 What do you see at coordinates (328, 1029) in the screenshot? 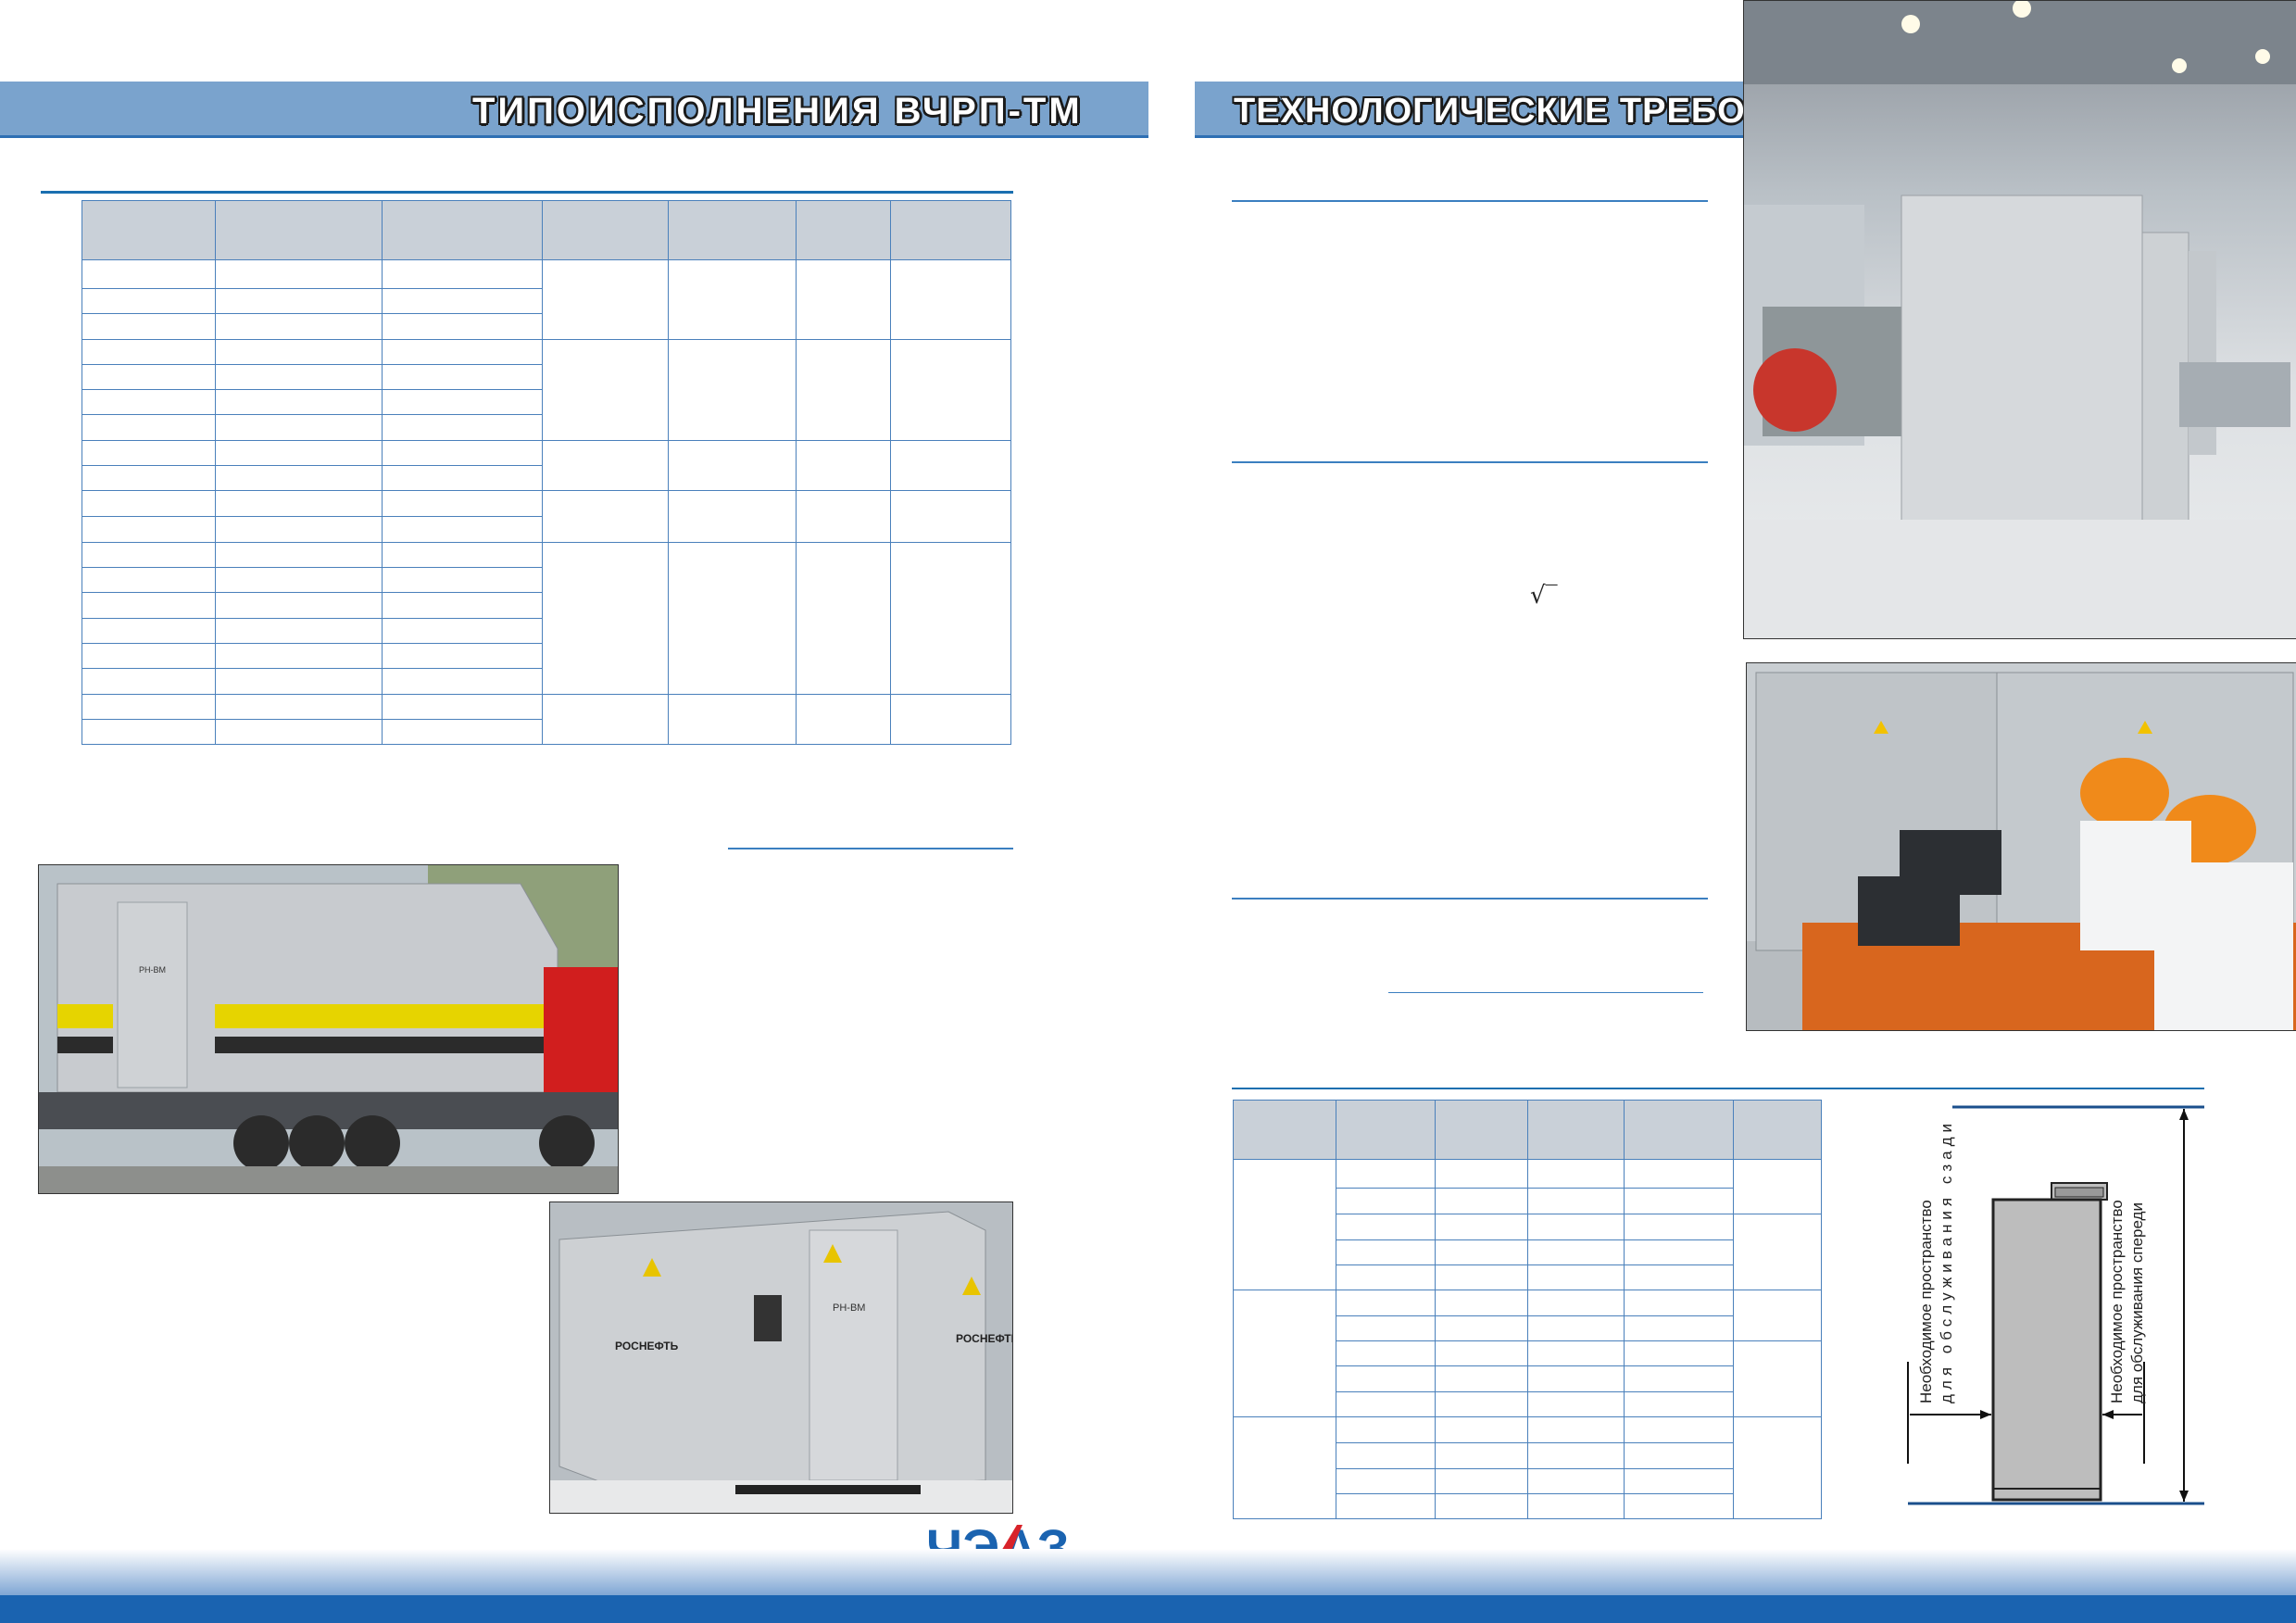
I see `truck-transport-photo: РН-ВМ` at bounding box center [328, 1029].